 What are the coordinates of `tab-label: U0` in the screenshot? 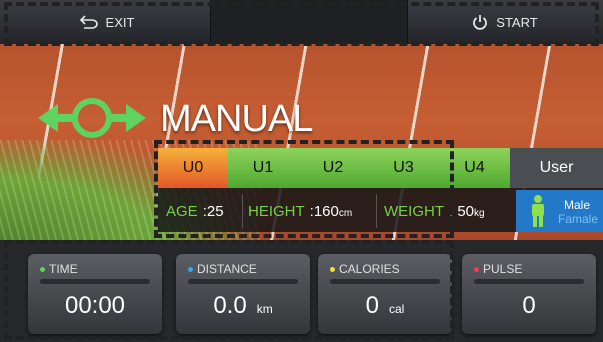 It's located at (193, 167).